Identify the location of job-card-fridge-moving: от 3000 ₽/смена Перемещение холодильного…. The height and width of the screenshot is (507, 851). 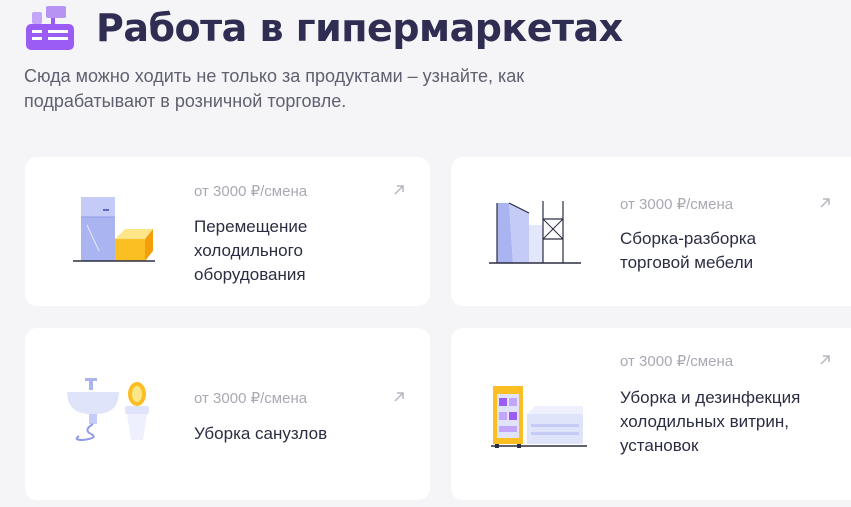
(227, 231).